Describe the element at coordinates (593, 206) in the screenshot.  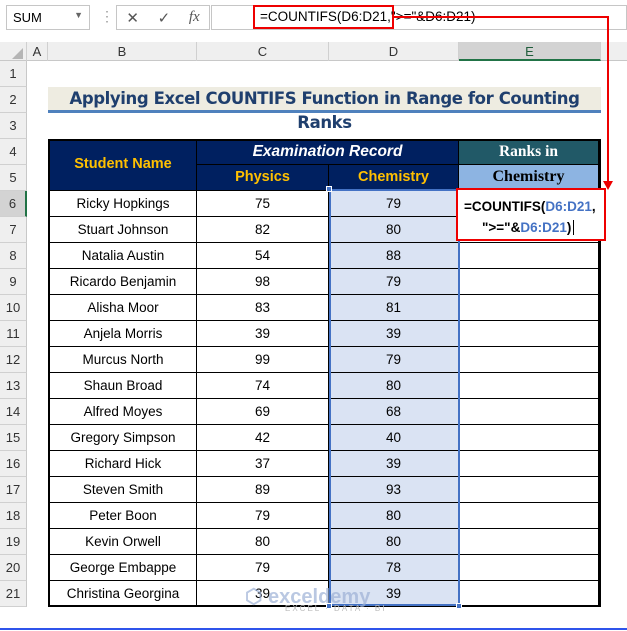
I see `formula-part: ,` at that location.